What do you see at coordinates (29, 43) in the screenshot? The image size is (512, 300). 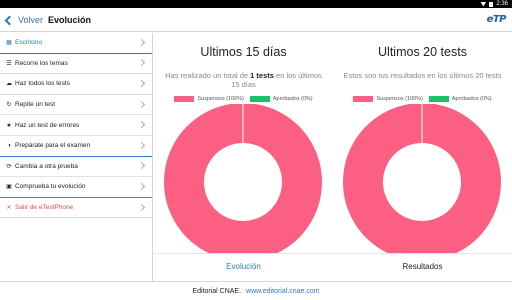 I see `sidebar-item-label: Escritorio` at bounding box center [29, 43].